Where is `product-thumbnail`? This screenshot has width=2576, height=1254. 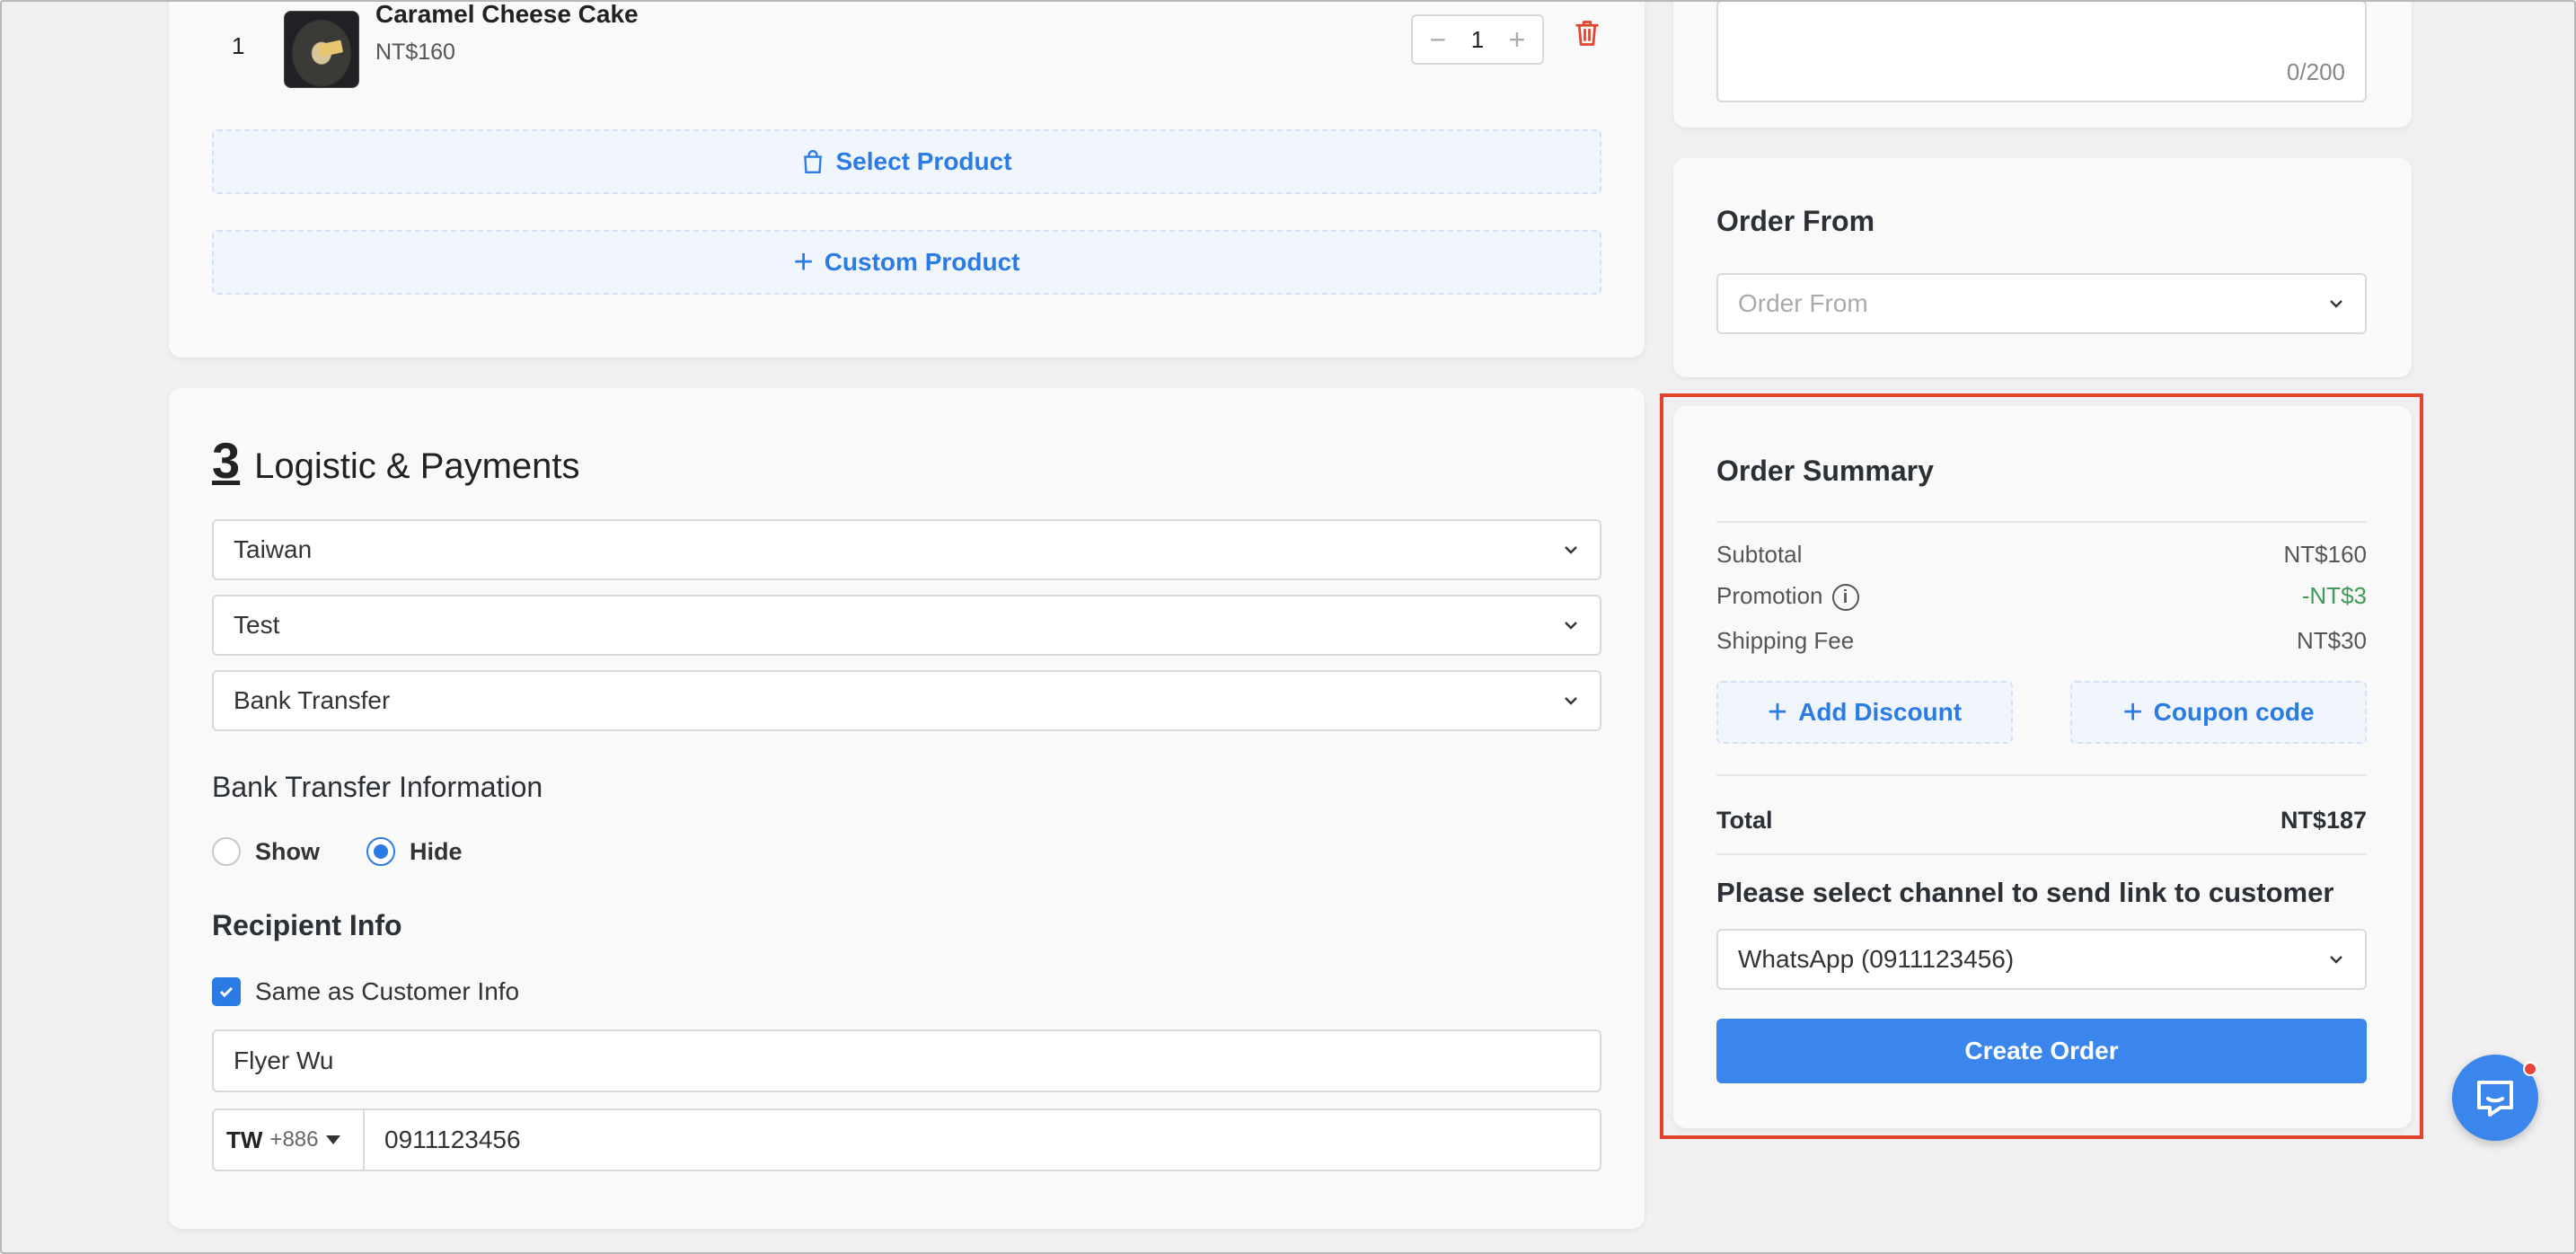 product-thumbnail is located at coordinates (321, 49).